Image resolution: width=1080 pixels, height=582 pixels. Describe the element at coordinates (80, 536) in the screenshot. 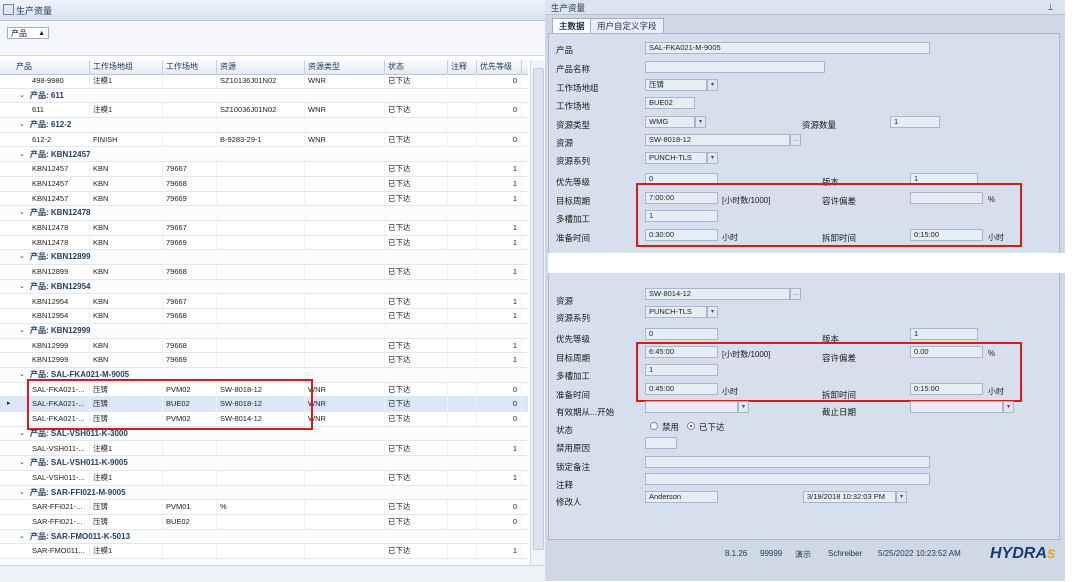

I see `group-label: 产品: SAR-FMO011-K-5013` at that location.